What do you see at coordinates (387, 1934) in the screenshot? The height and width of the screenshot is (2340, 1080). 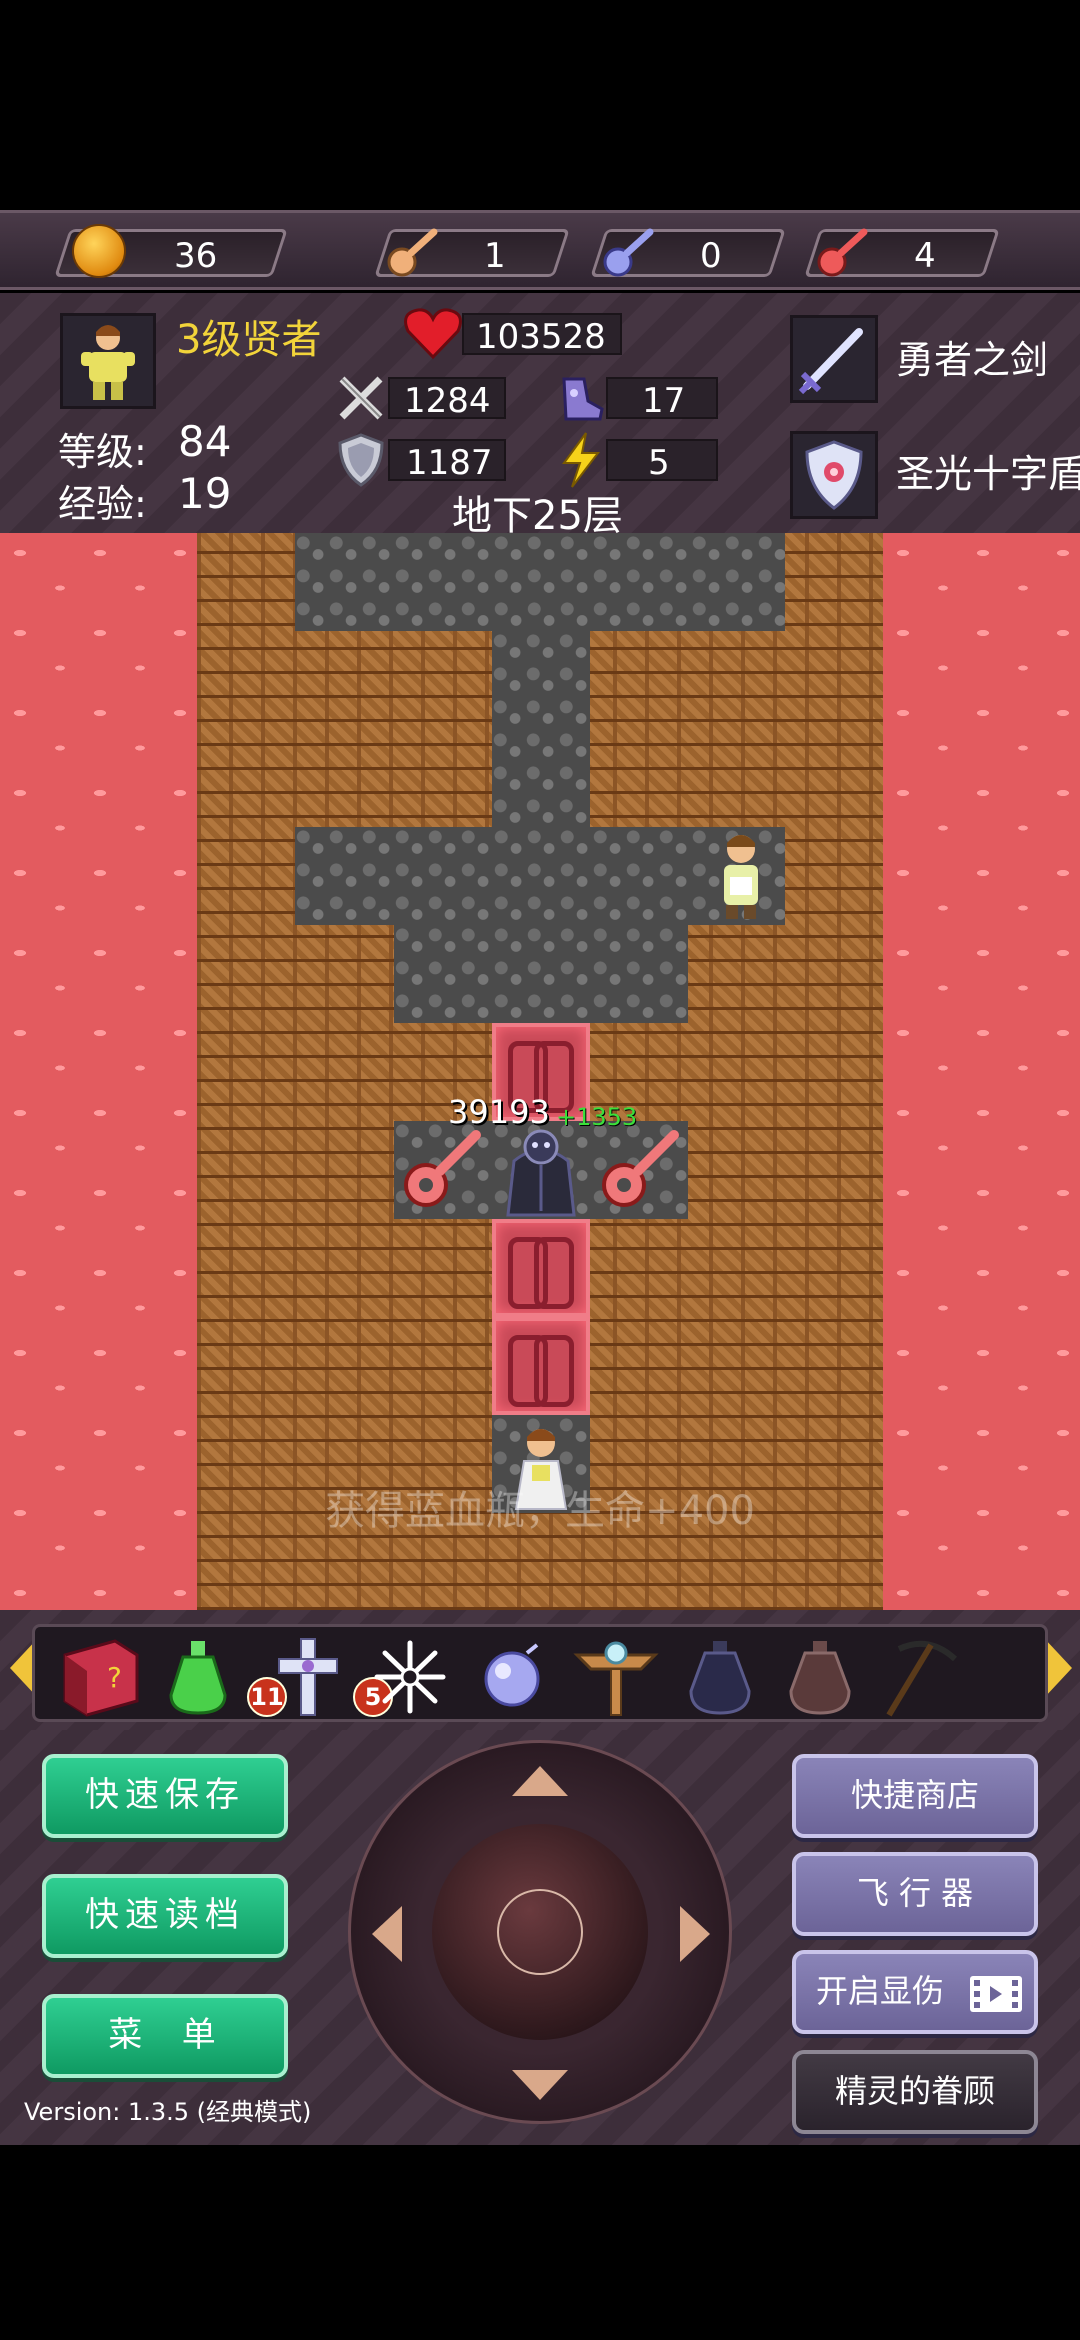 I see `dpad-left-icon` at bounding box center [387, 1934].